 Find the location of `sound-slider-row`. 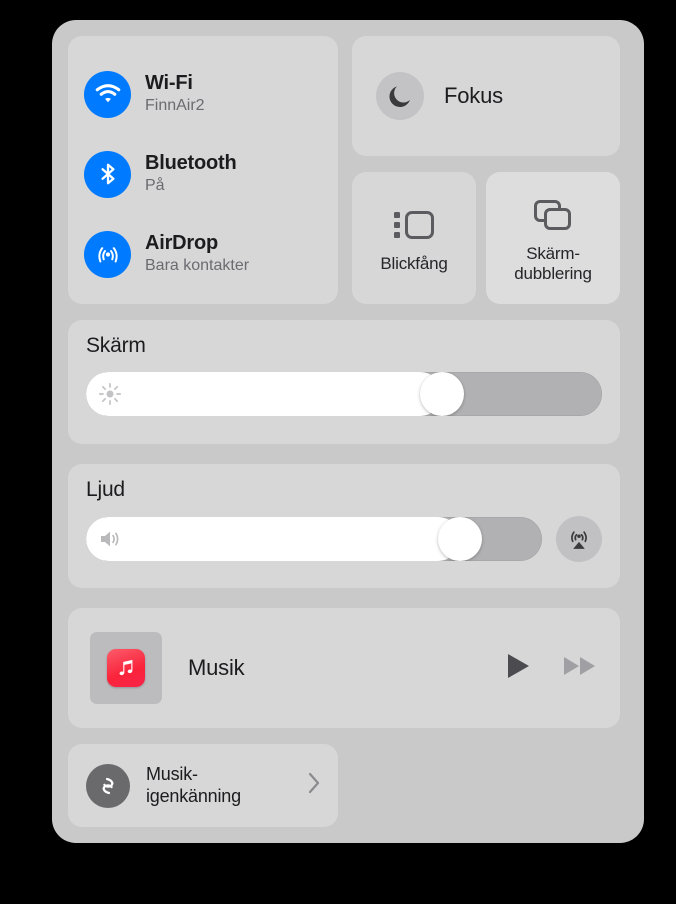

sound-slider-row is located at coordinates (344, 539).